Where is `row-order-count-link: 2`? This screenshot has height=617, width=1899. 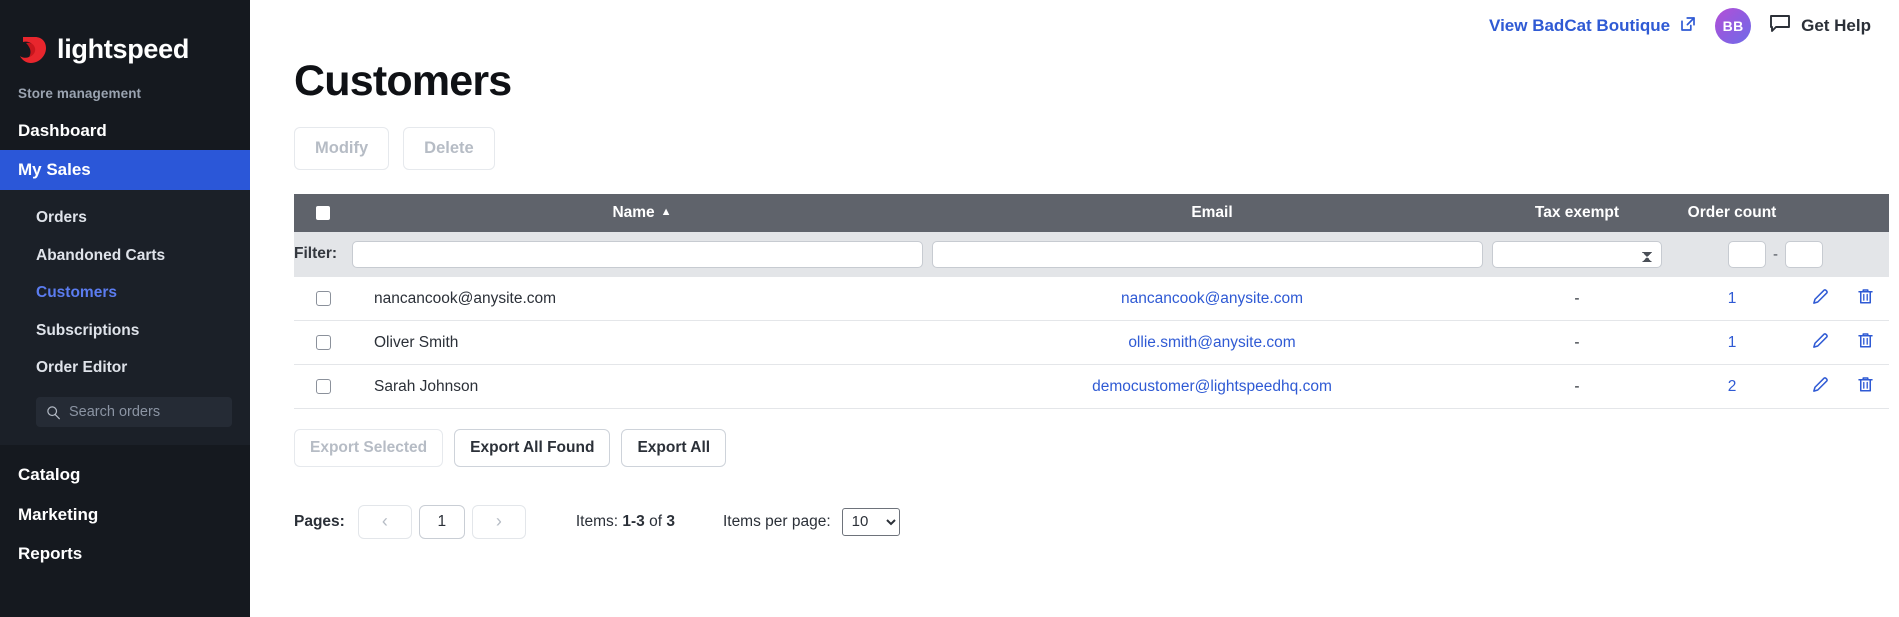
row-order-count-link: 2 is located at coordinates (1732, 386).